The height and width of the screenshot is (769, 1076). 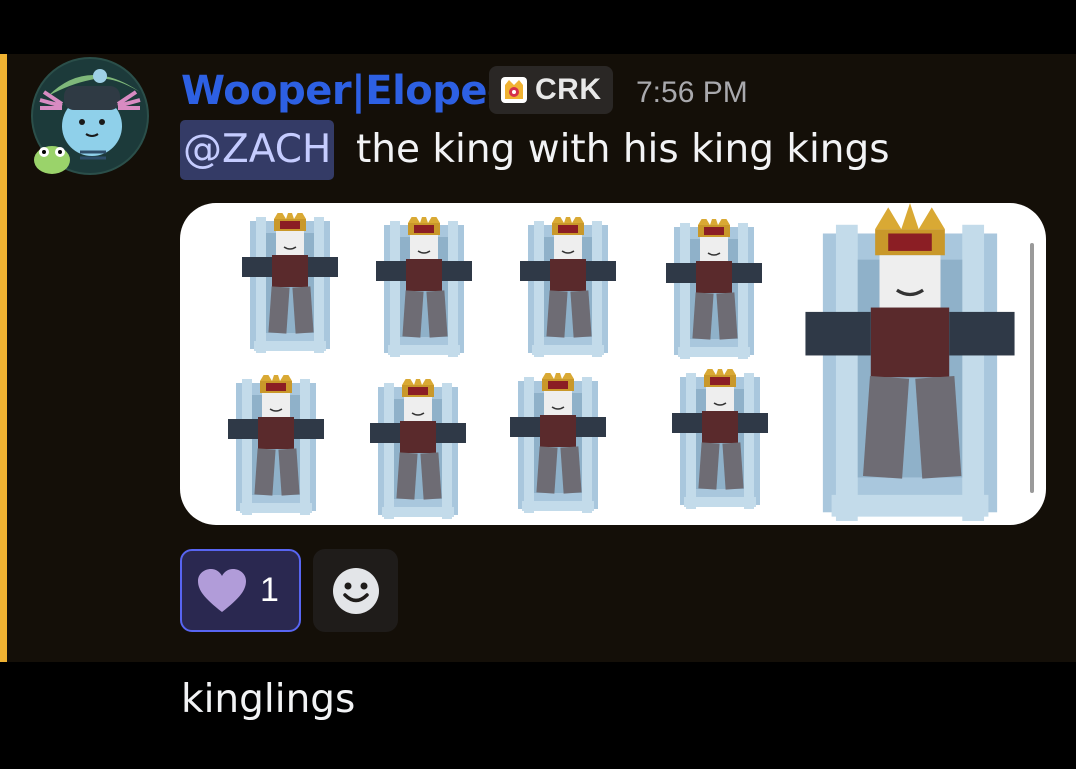 What do you see at coordinates (268, 699) in the screenshot?
I see `next-message-text: kinglings` at bounding box center [268, 699].